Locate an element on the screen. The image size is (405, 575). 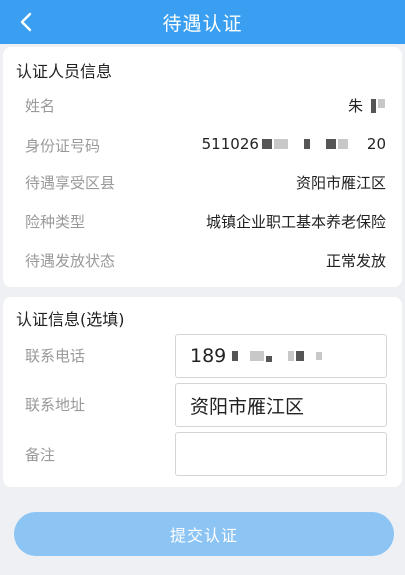
chevron-left-icon is located at coordinates (26, 22).